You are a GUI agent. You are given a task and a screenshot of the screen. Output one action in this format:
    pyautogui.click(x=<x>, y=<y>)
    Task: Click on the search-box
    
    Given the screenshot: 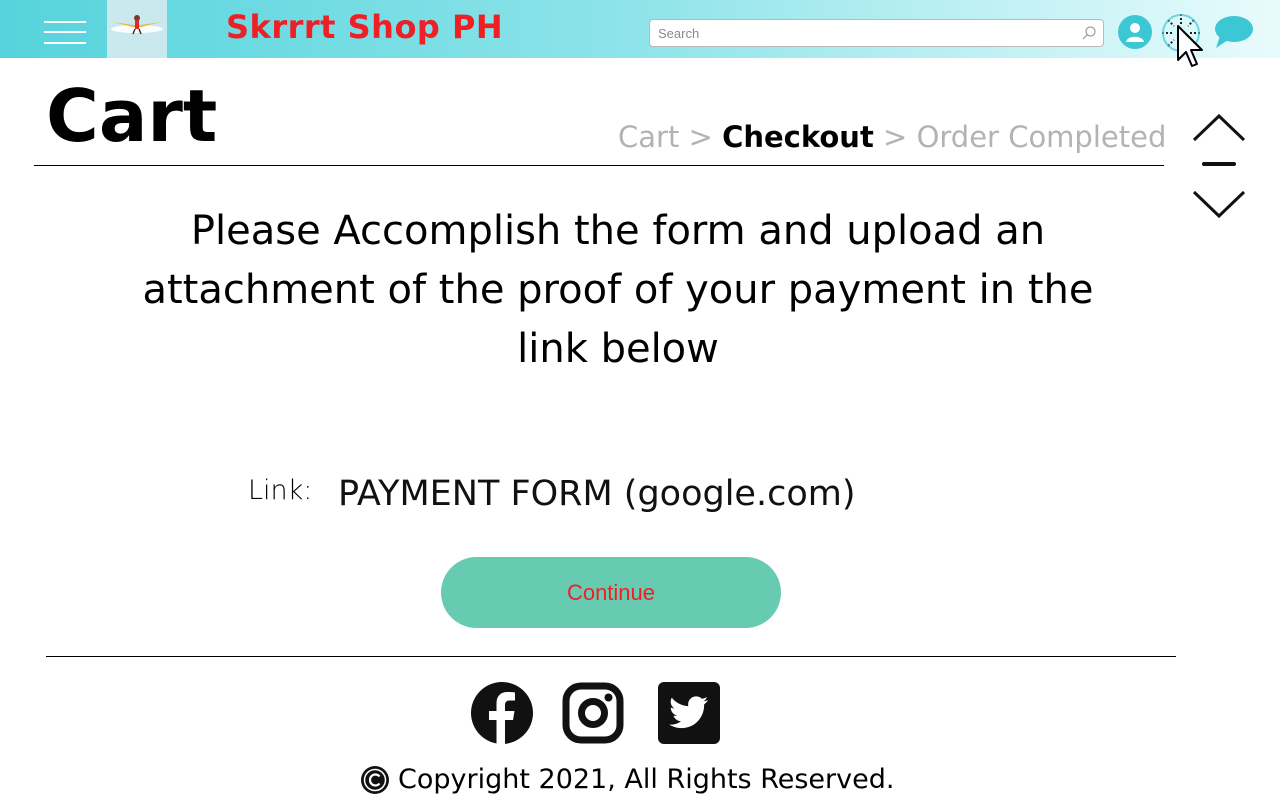 What is the action you would take?
    pyautogui.click(x=876, y=33)
    